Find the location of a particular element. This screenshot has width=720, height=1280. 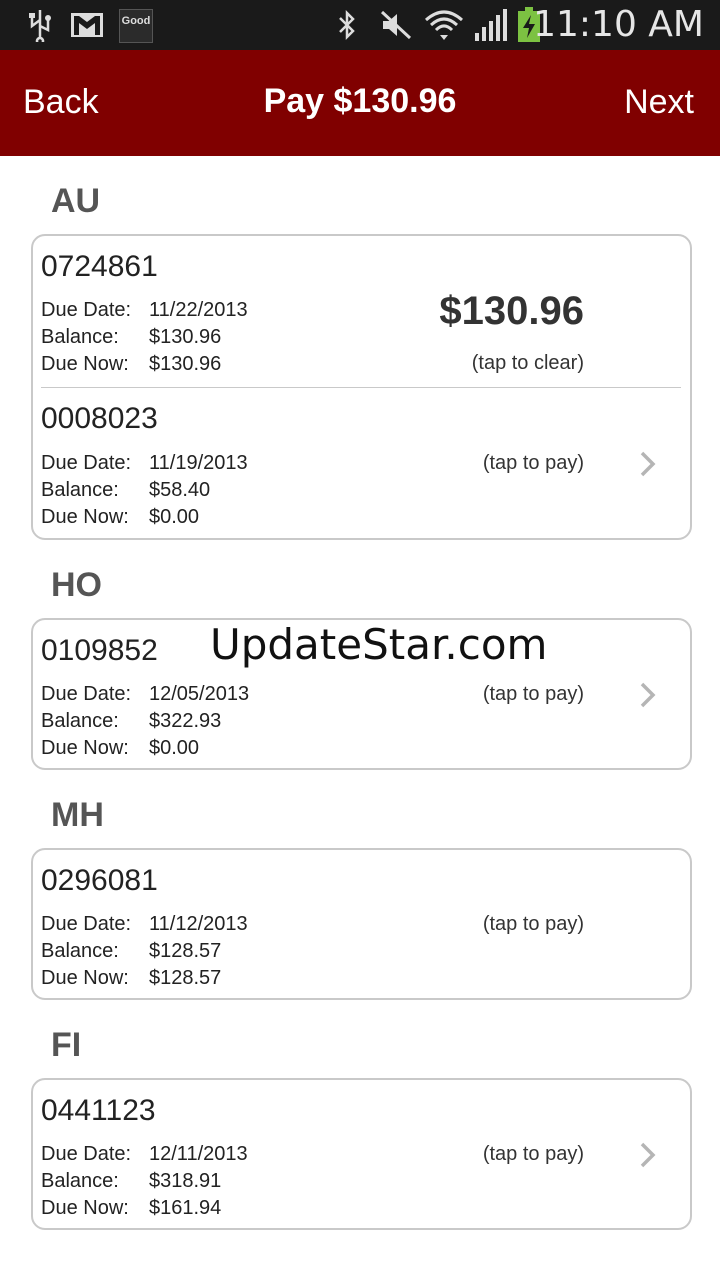

balance-value: $322.93 is located at coordinates (185, 721).